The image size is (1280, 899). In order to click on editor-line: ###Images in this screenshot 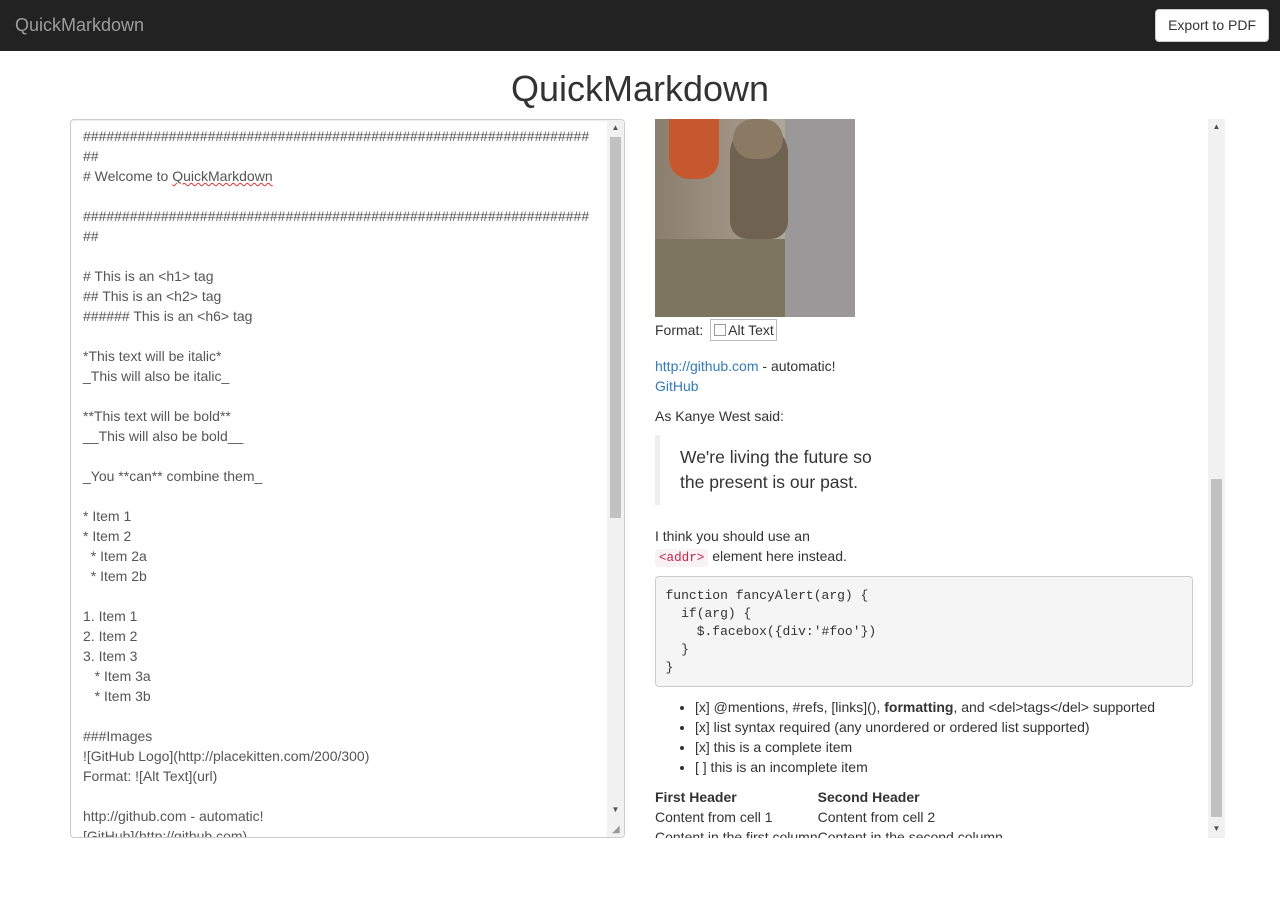, I will do `click(118, 736)`.